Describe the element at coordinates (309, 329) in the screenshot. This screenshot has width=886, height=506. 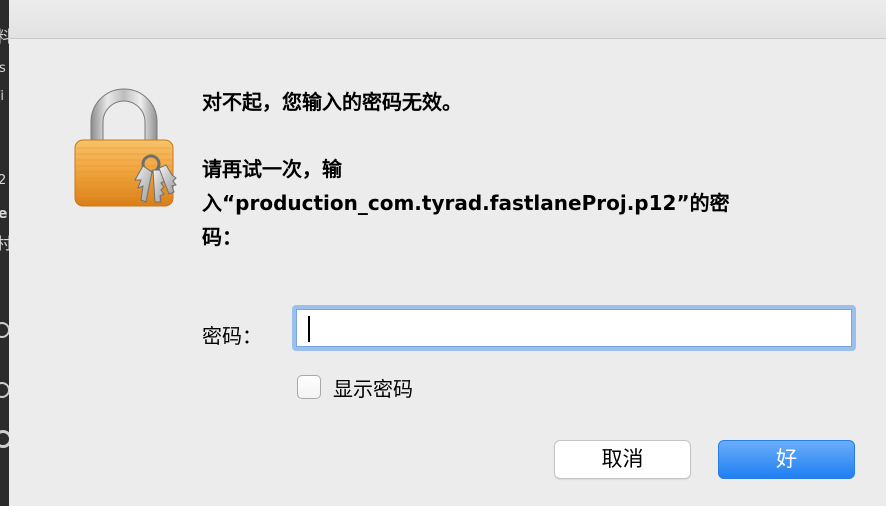
I see `text-caret` at that location.